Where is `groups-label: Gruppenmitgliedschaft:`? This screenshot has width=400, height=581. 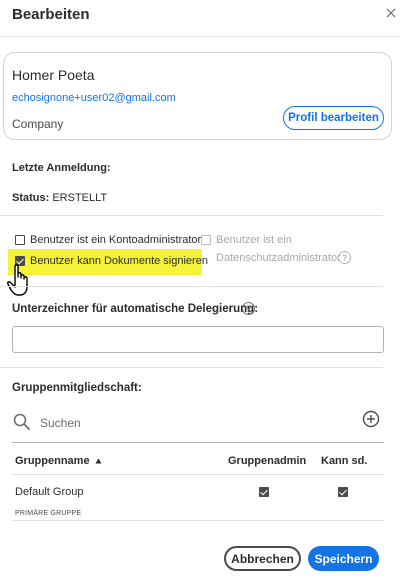
groups-label: Gruppenmitgliedschaft: is located at coordinates (77, 388).